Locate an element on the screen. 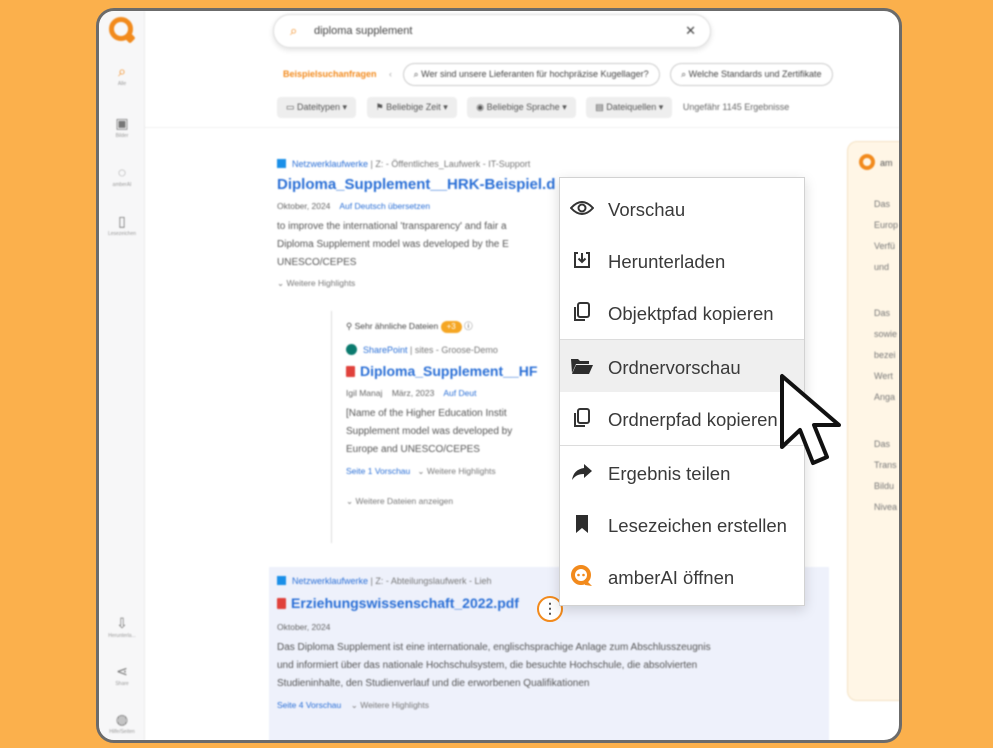  menu-item-copy-object-path: Objektpfad kopieren is located at coordinates (682, 312).